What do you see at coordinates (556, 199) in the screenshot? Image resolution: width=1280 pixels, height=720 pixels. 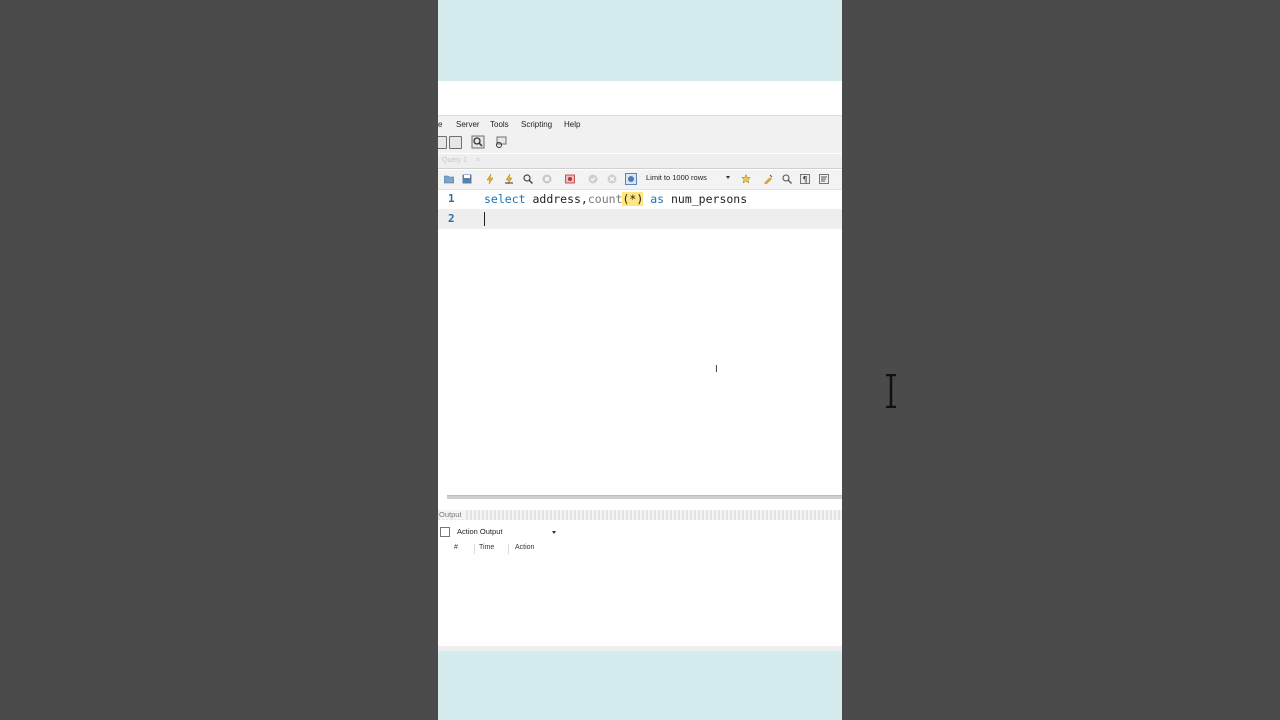 I see `identifier-token: address,` at bounding box center [556, 199].